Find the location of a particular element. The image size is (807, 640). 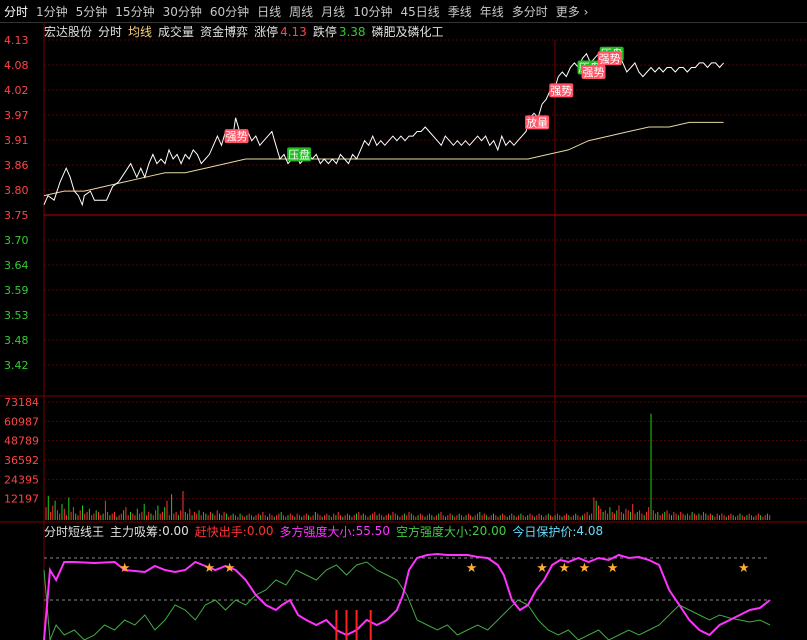

quick-value: 0.00 is located at coordinates (260, 531).